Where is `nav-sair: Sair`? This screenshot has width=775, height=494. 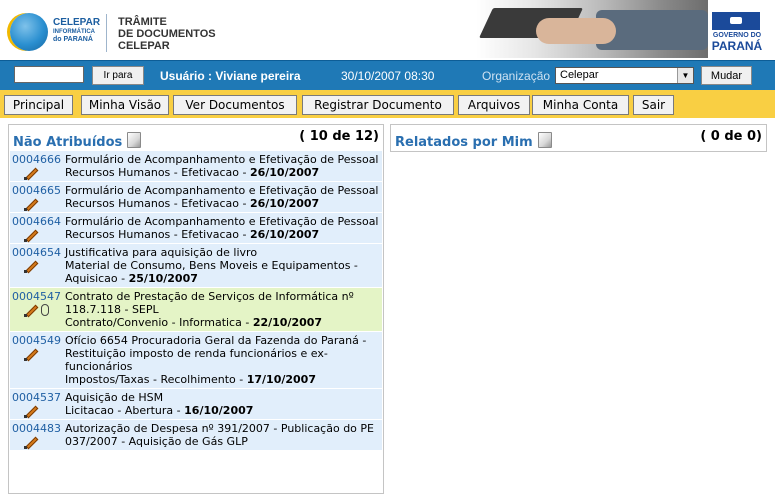
nav-sair: Sair is located at coordinates (653, 105).